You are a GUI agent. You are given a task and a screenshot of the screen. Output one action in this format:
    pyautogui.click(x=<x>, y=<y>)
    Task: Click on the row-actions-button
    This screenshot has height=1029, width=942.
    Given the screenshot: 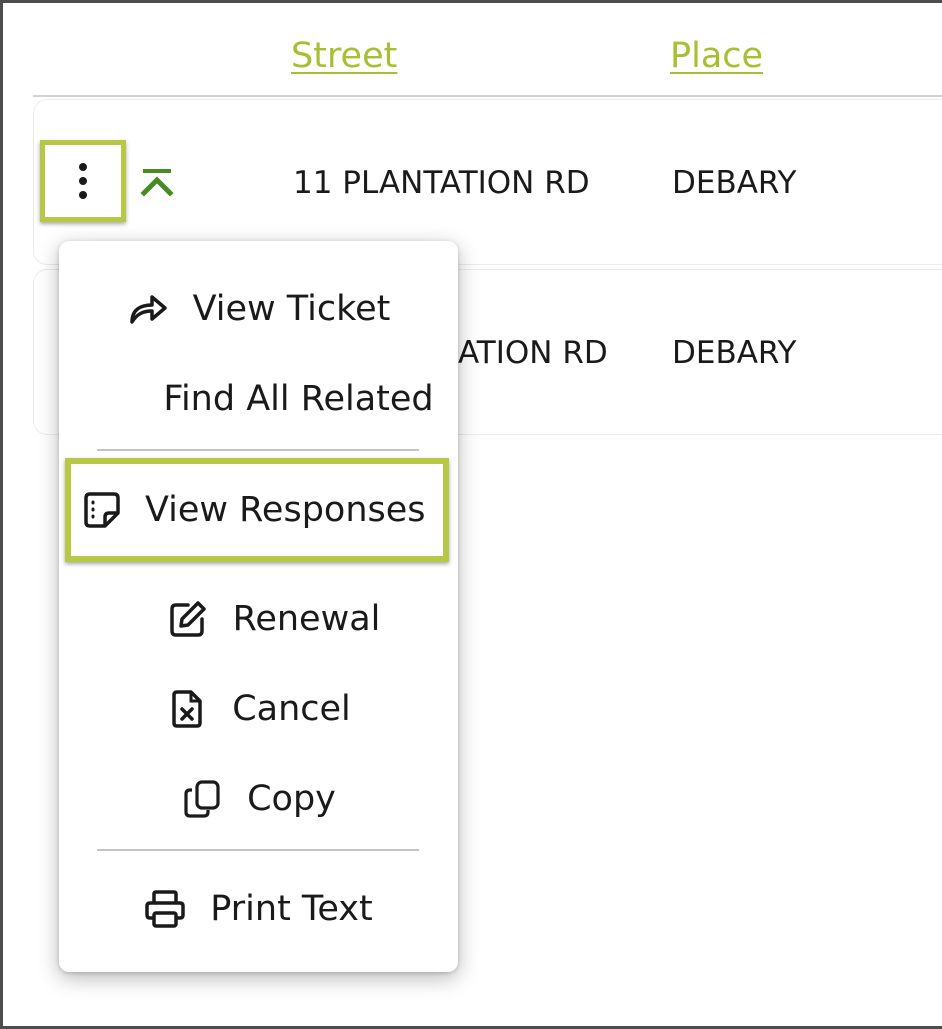 What is the action you would take?
    pyautogui.click(x=83, y=181)
    